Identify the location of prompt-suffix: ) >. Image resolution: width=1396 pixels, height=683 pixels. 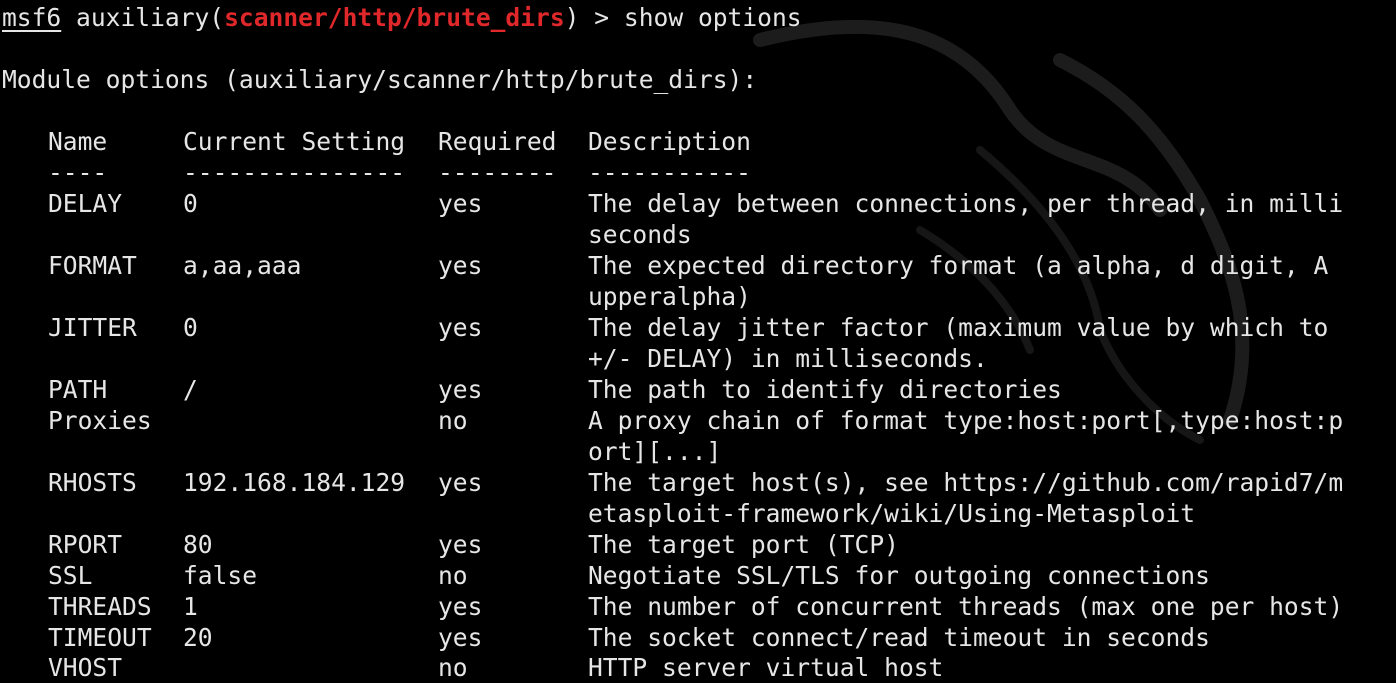
(594, 17).